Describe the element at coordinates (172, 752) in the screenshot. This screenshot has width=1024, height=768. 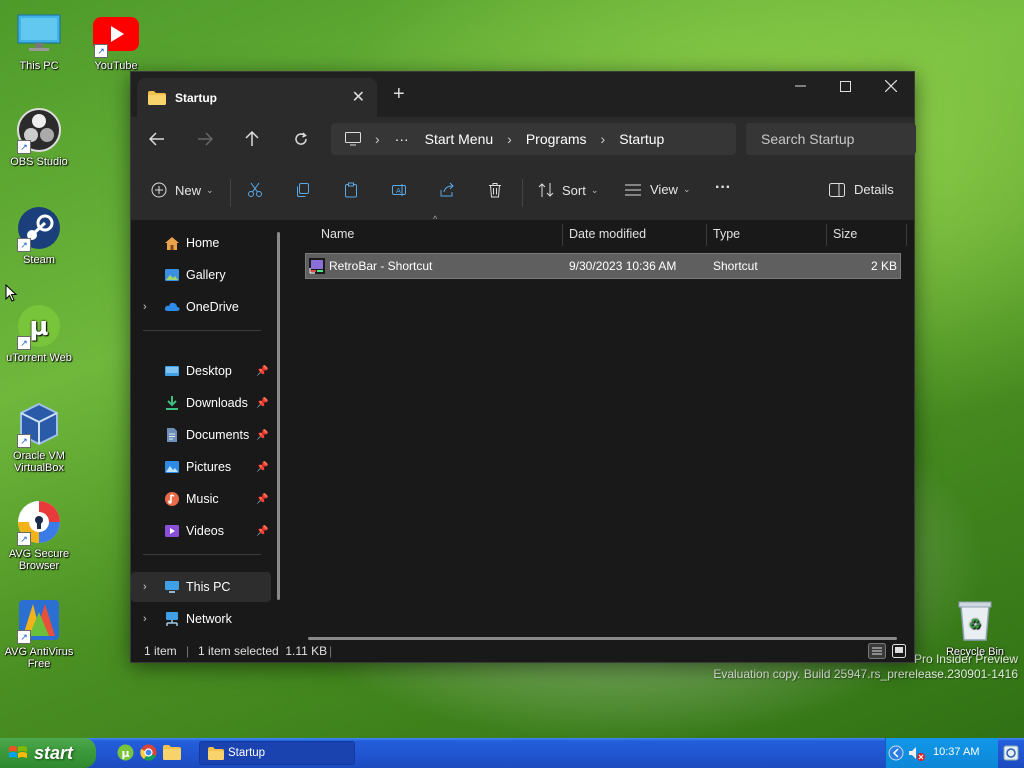
I see `explorer-quicklaunch-icon` at that location.